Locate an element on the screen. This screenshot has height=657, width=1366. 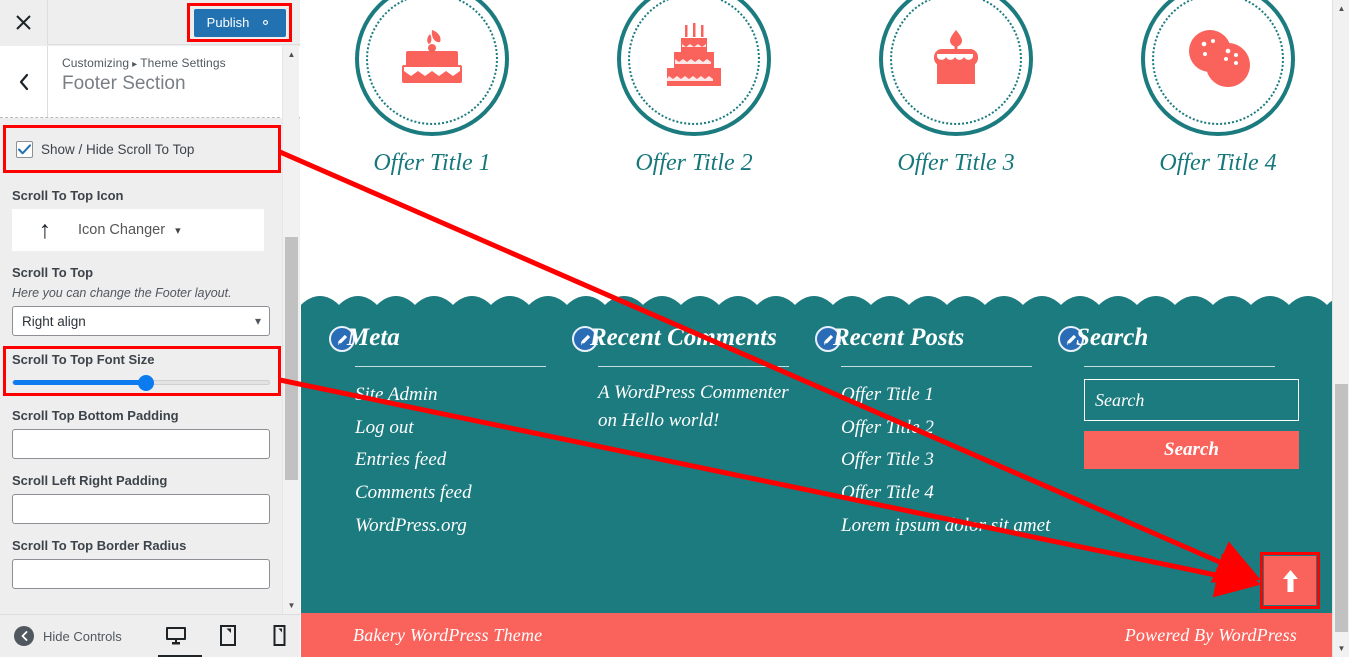
gear-icon is located at coordinates (266, 22).